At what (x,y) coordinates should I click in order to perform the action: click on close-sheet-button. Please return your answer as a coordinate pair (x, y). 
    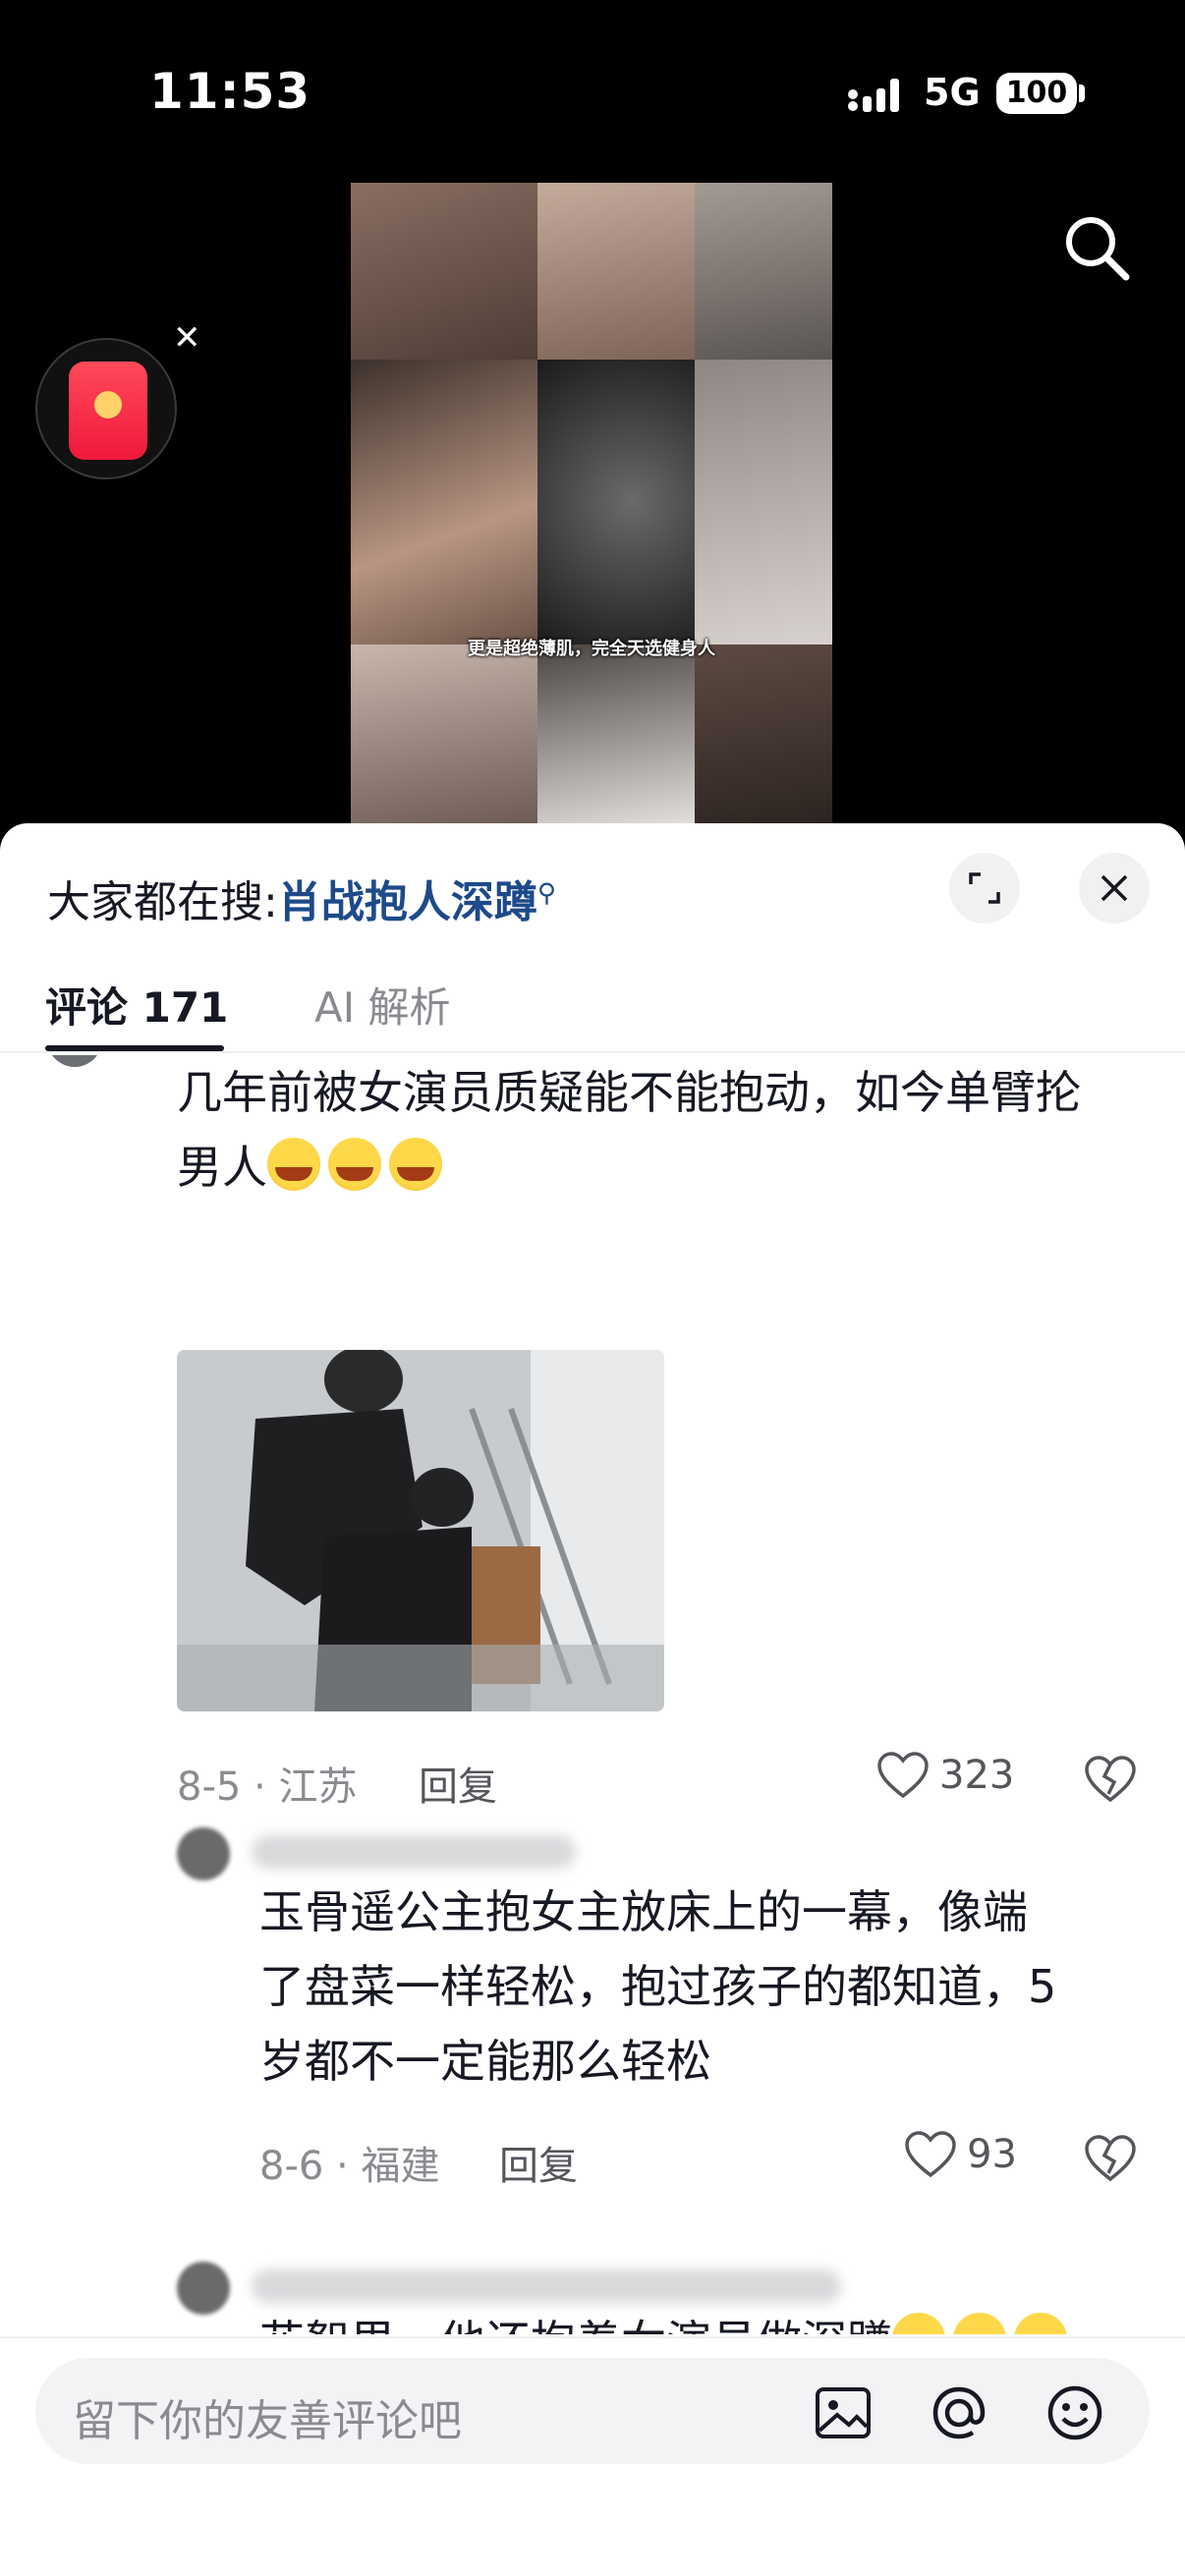
    Looking at the image, I should click on (1115, 888).